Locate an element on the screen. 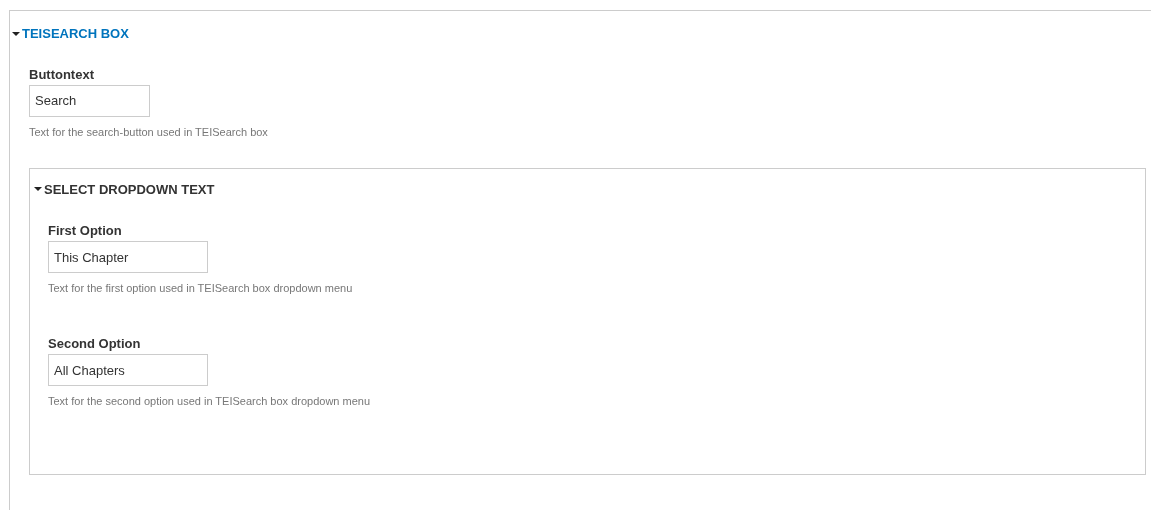 This screenshot has height=510, width=1151. field-description: Text for the second option used in TEISearch box dropdown menu is located at coordinates (210, 401).